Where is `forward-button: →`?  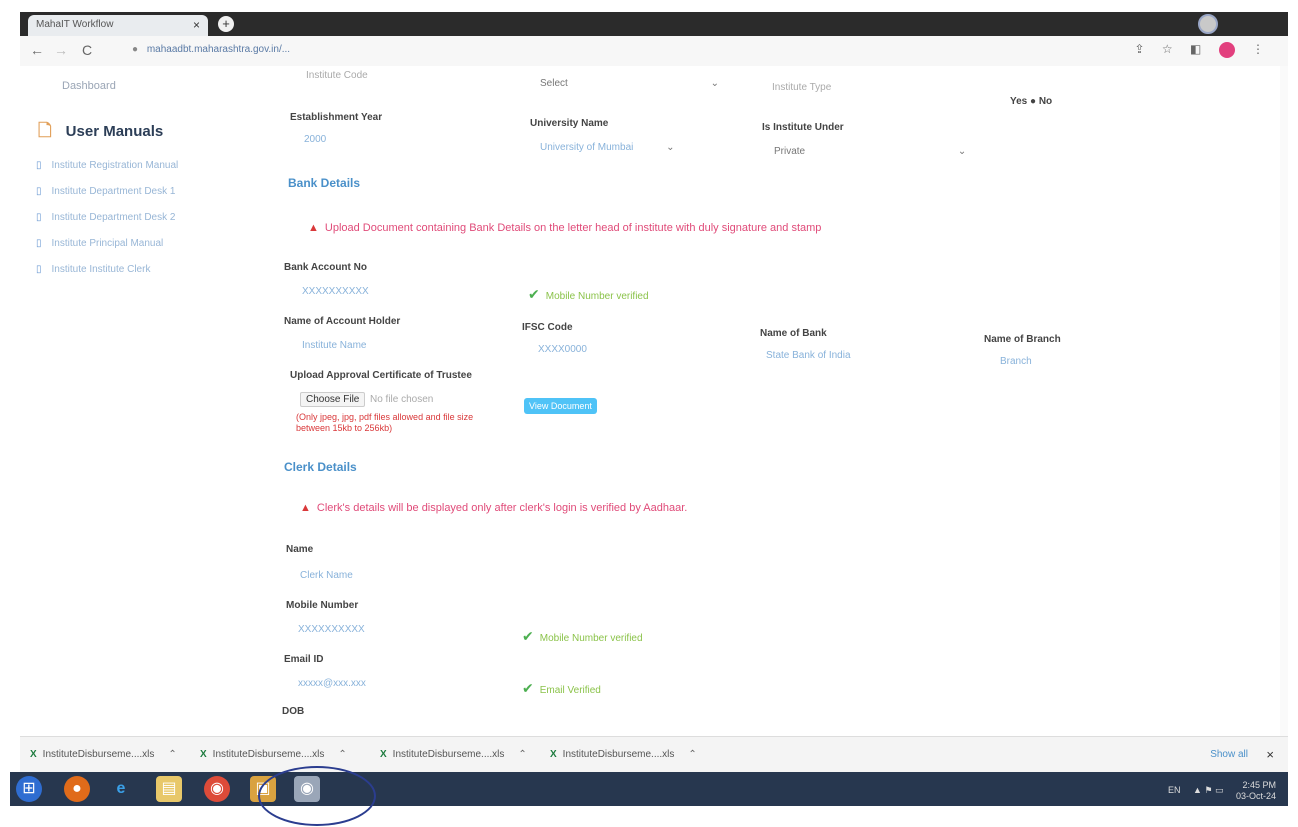
forward-button: → is located at coordinates (61, 50).